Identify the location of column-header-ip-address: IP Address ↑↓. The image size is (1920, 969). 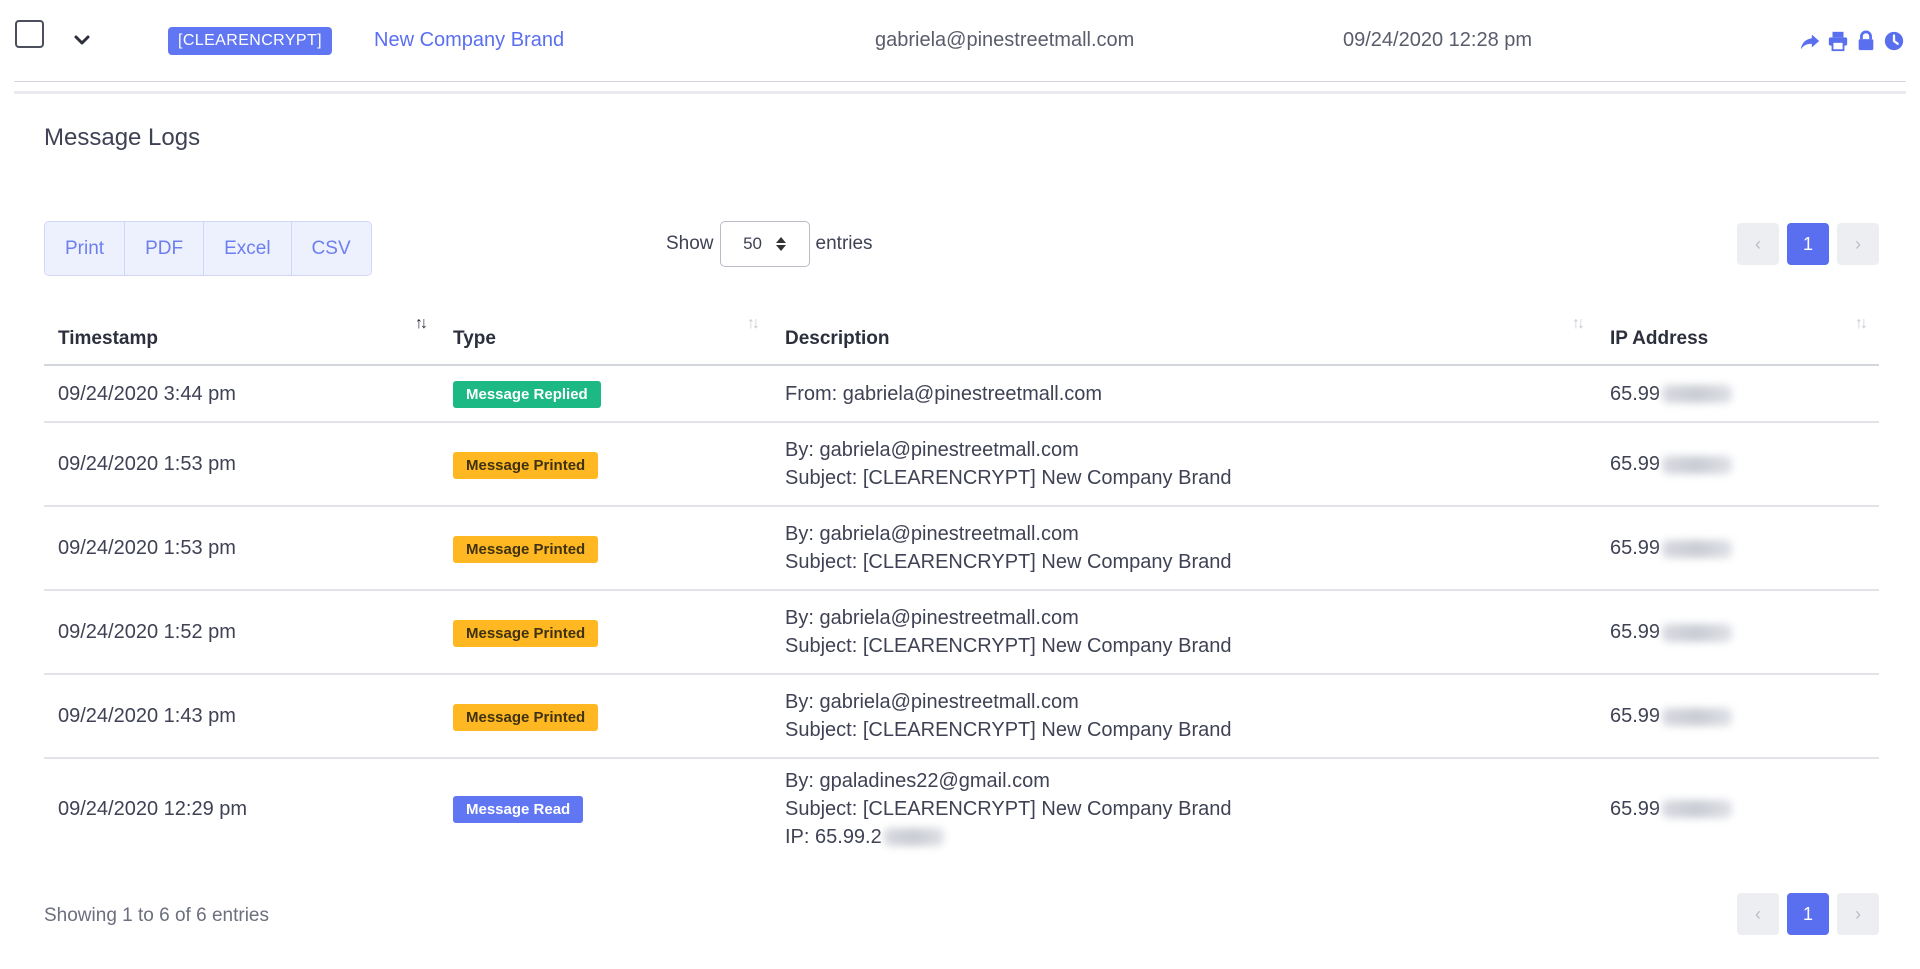
(1737, 333).